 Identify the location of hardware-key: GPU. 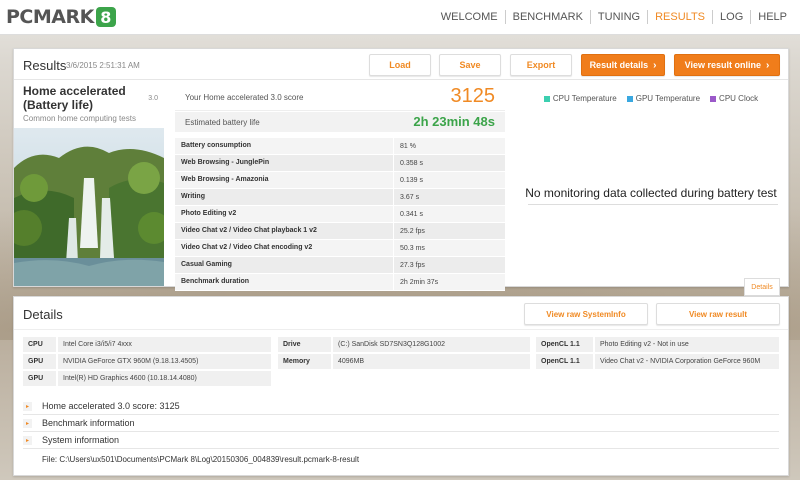
(39, 378).